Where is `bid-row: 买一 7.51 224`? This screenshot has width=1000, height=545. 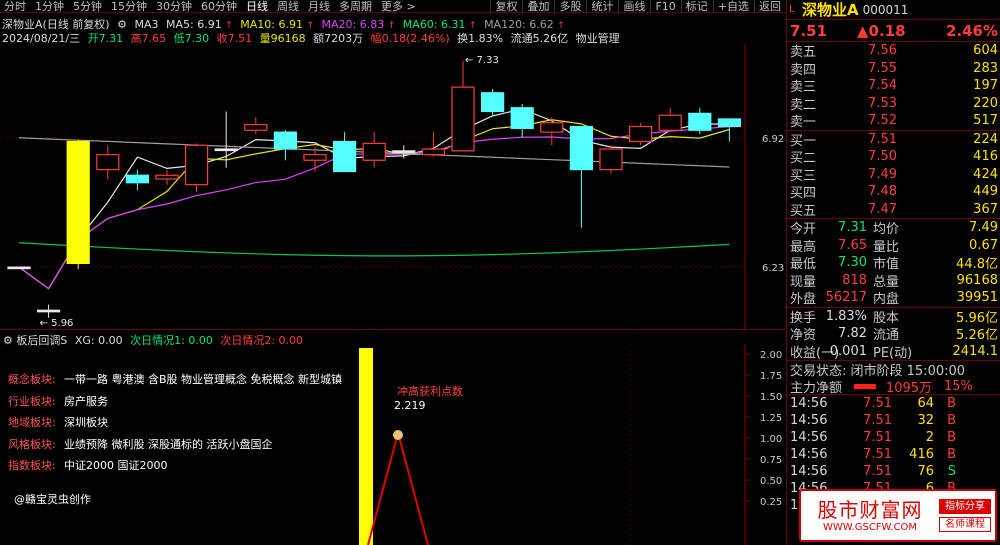
bid-row: 买一 7.51 224 is located at coordinates (893, 140).